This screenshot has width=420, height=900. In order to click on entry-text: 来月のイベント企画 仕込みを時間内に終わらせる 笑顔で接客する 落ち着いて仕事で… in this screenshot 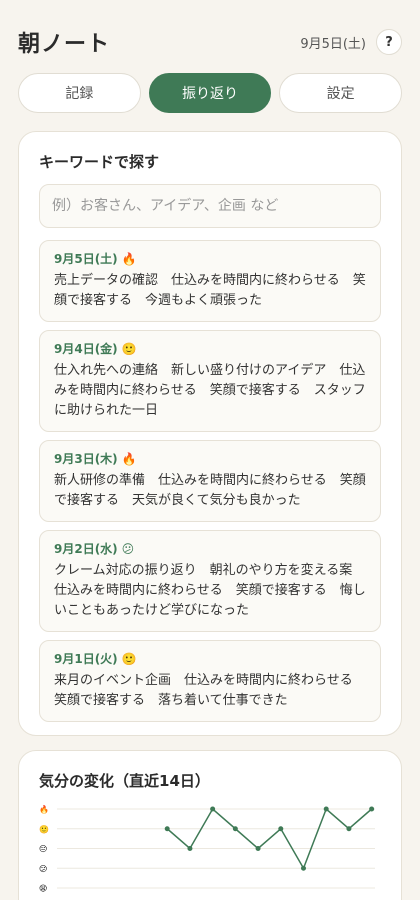, I will do `click(210, 690)`.